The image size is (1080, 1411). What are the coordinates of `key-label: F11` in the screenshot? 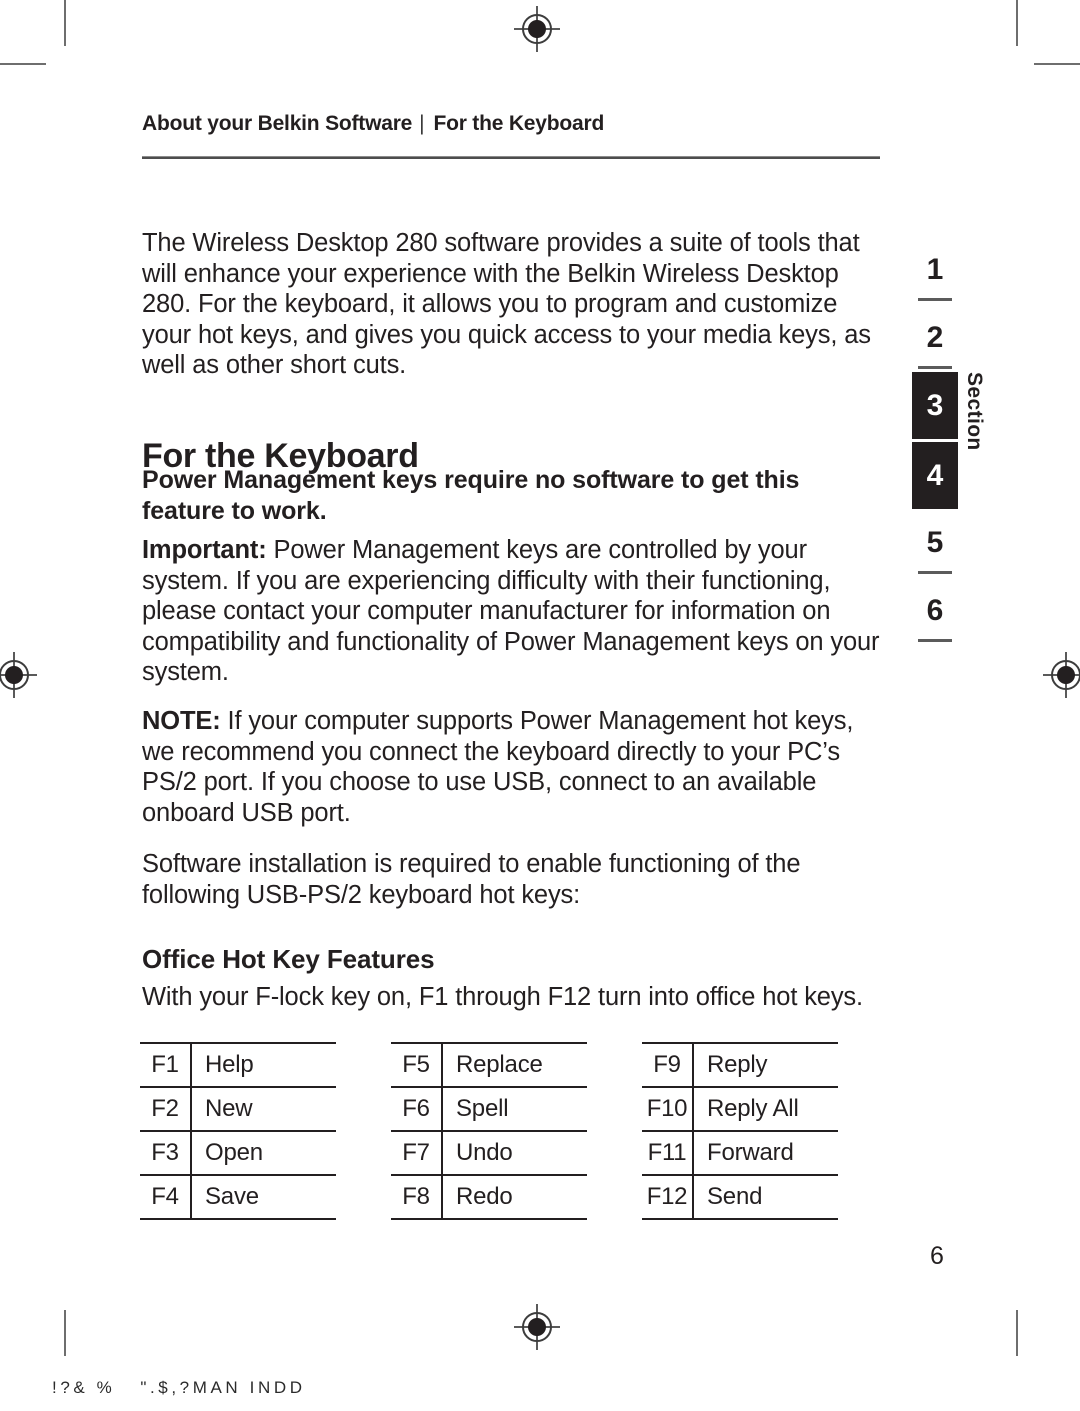 It's located at (668, 1153).